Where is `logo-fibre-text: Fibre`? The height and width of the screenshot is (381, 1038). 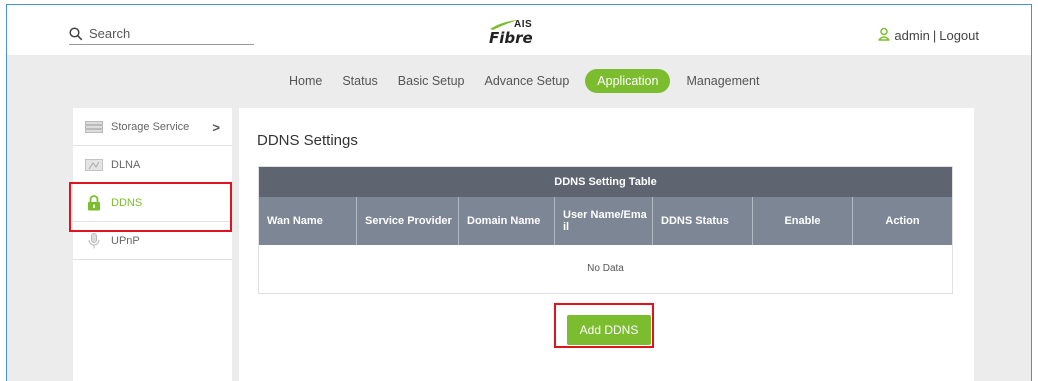 logo-fibre-text: Fibre is located at coordinates (511, 38).